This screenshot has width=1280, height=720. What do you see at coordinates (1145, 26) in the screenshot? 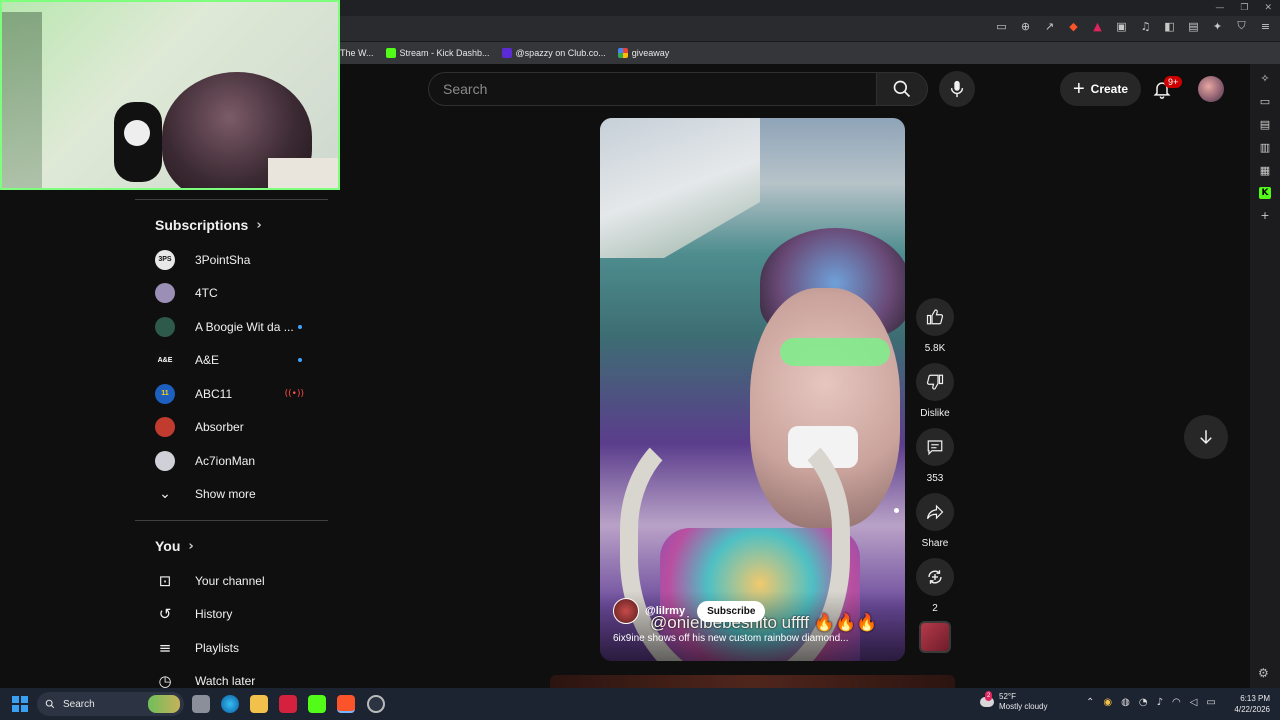
I see `media-controls-icon: ♫` at bounding box center [1145, 26].